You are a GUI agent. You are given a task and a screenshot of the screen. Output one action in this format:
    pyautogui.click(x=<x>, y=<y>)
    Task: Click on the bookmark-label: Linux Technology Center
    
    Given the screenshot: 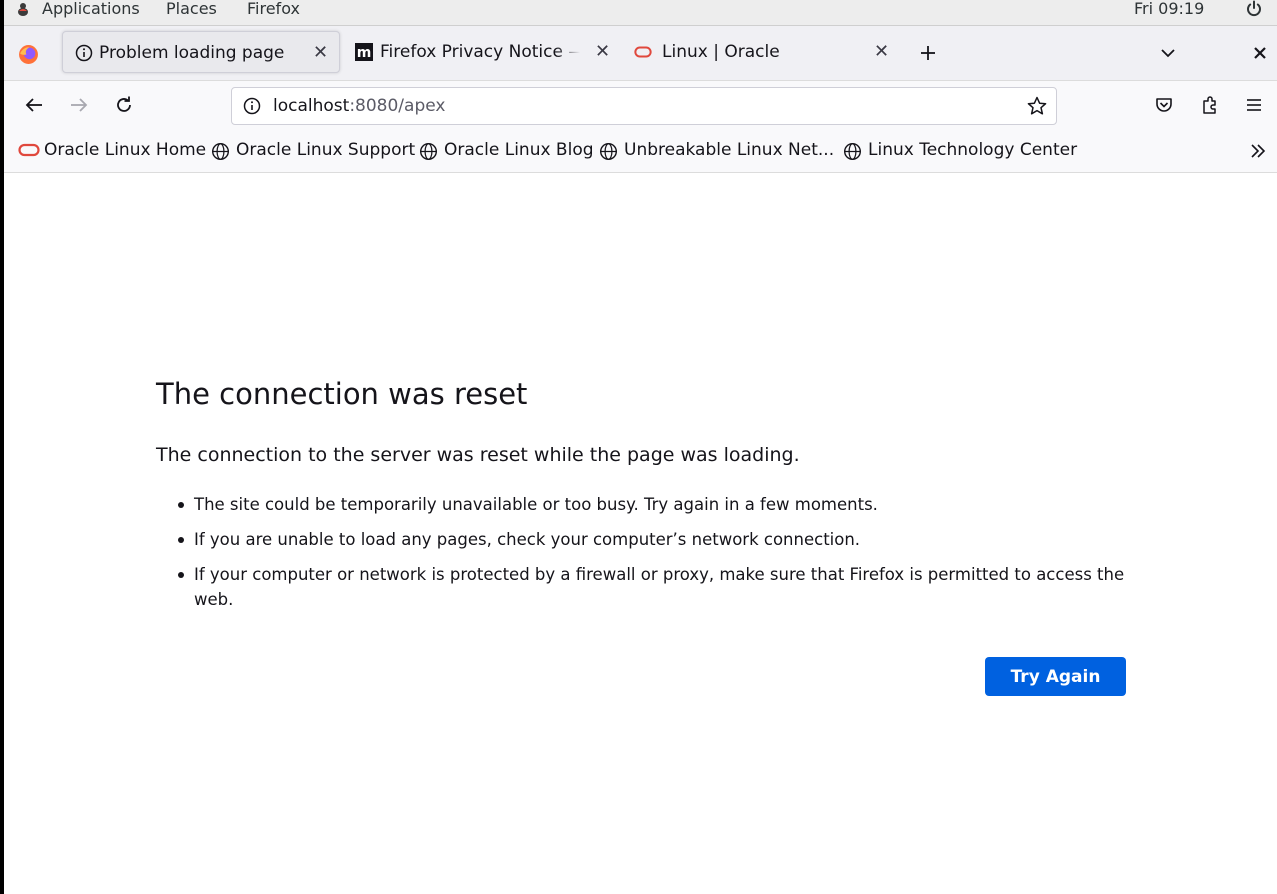 What is the action you would take?
    pyautogui.click(x=973, y=150)
    